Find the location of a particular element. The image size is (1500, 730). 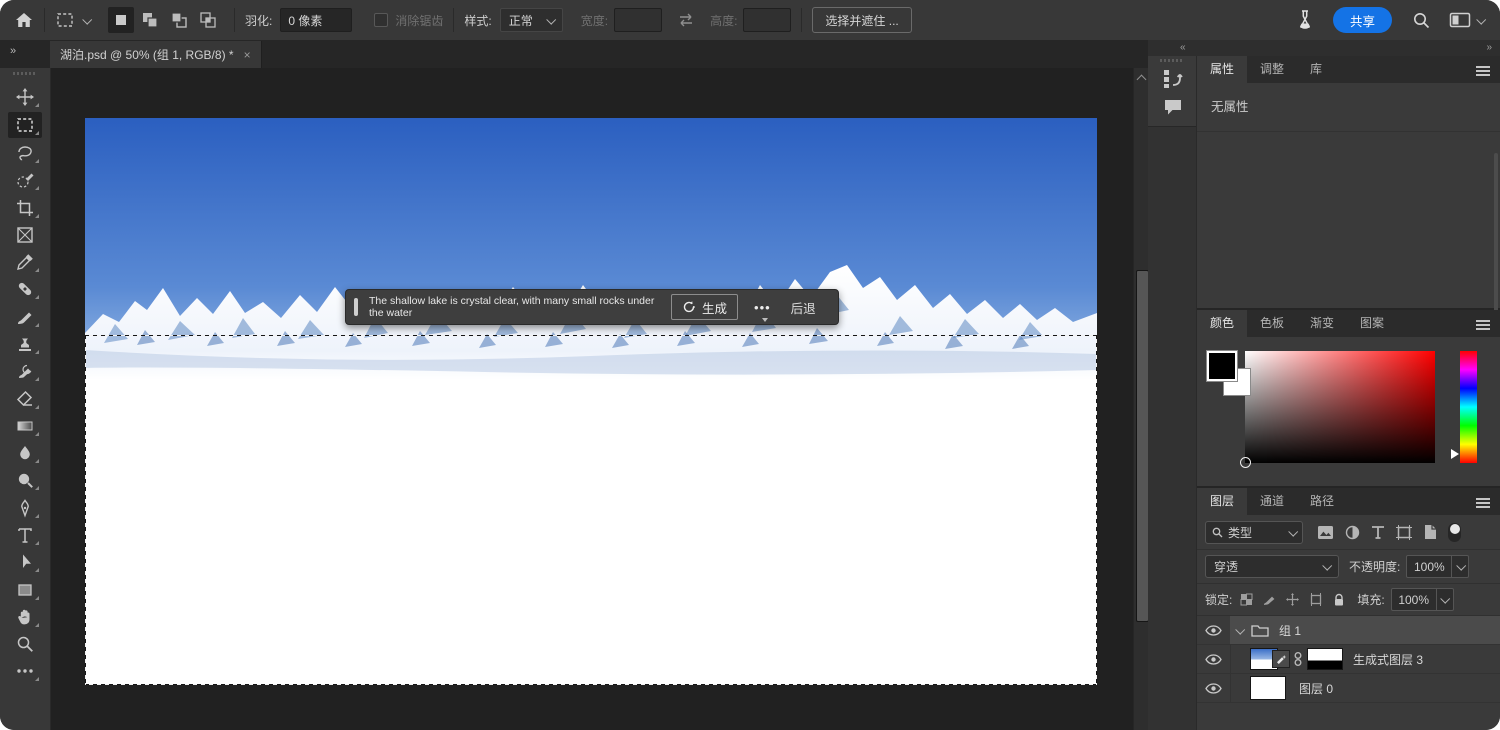

width-input is located at coordinates (638, 20).